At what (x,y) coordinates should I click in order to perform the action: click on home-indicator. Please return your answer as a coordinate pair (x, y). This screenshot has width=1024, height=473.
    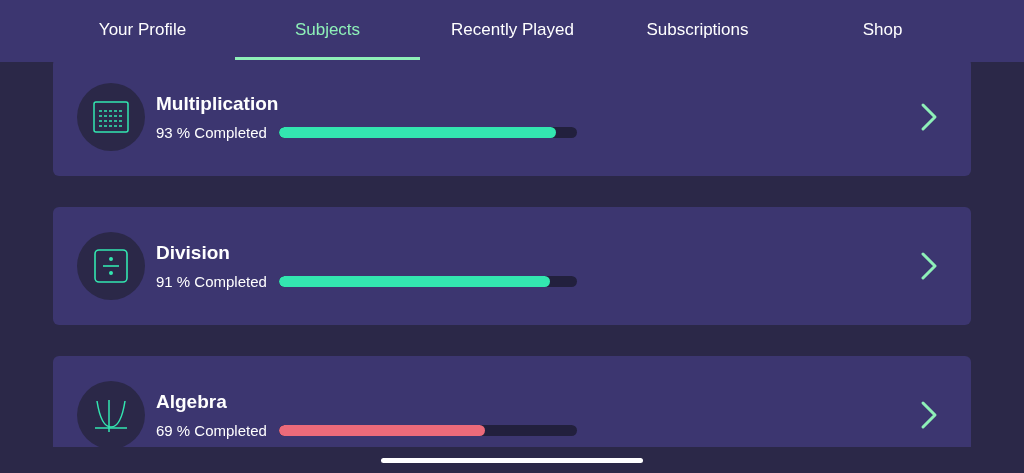
    Looking at the image, I should click on (512, 460).